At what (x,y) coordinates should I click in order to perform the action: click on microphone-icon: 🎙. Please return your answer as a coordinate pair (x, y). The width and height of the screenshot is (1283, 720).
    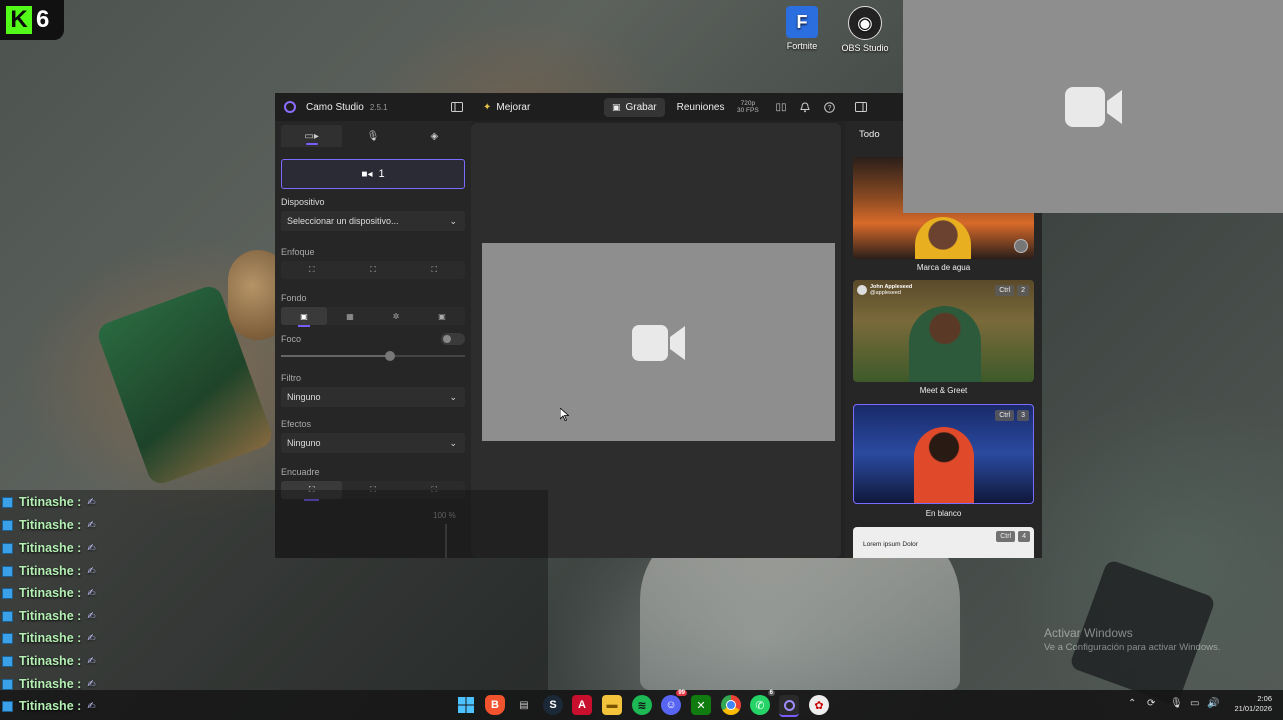
    Looking at the image, I should click on (373, 136).